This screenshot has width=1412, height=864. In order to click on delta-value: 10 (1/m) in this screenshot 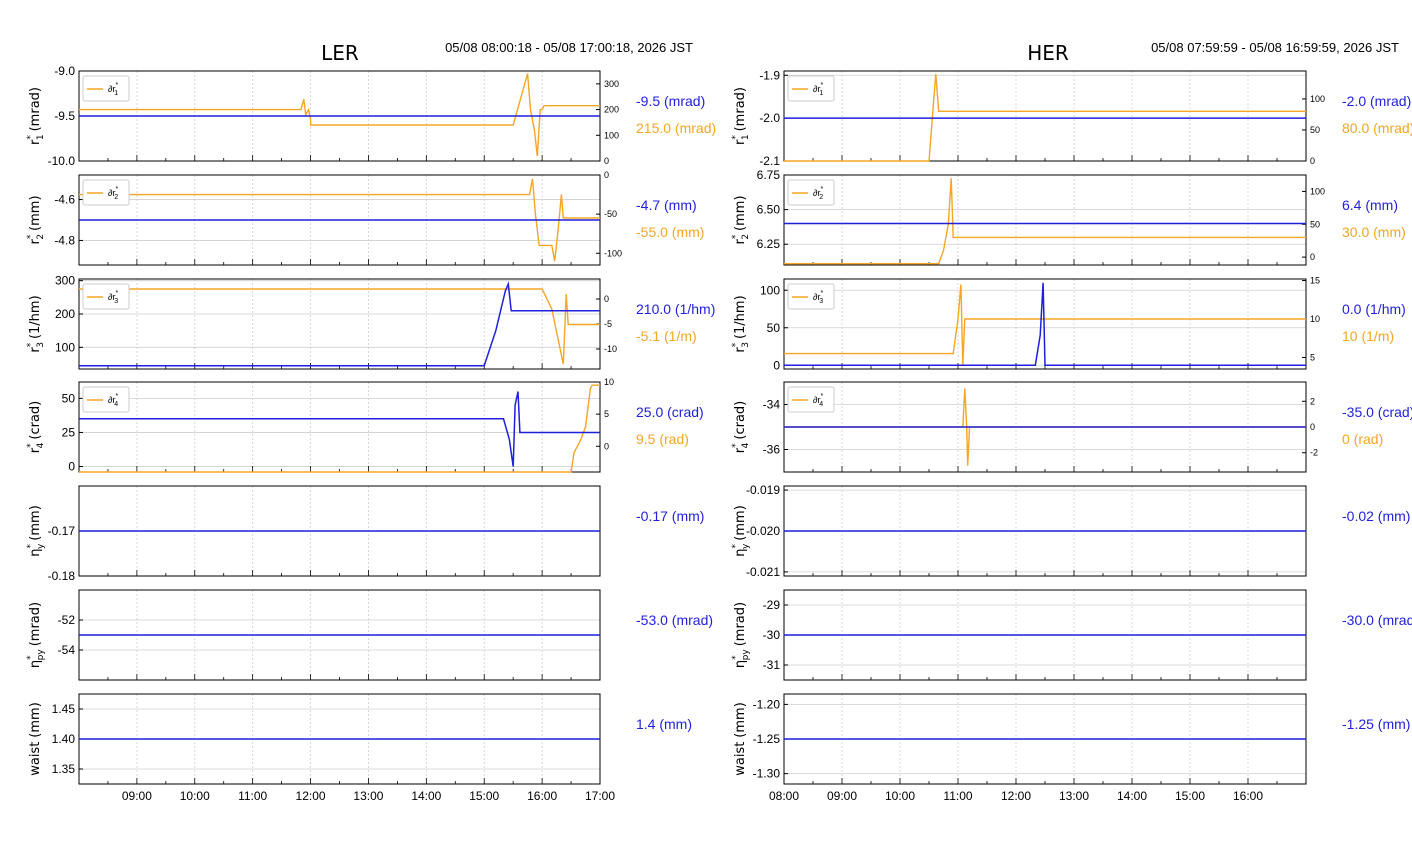, I will do `click(1368, 336)`.